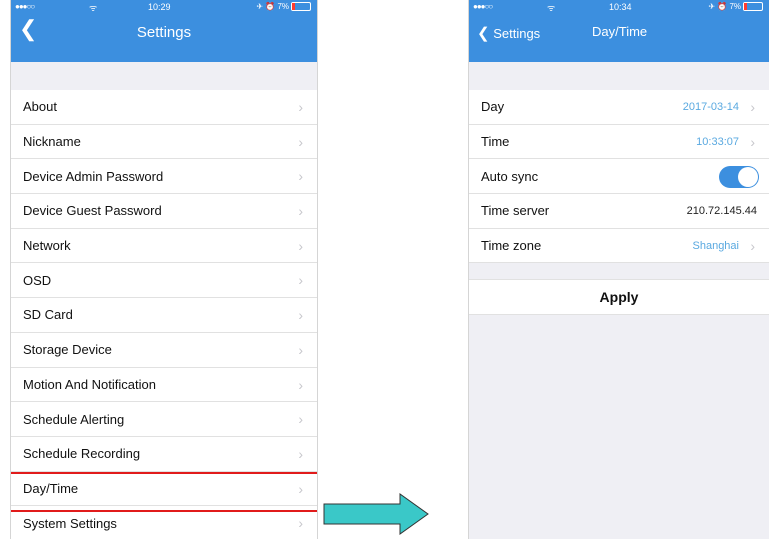  I want to click on time-row: Time 10:33:07 ›, so click(619, 142).